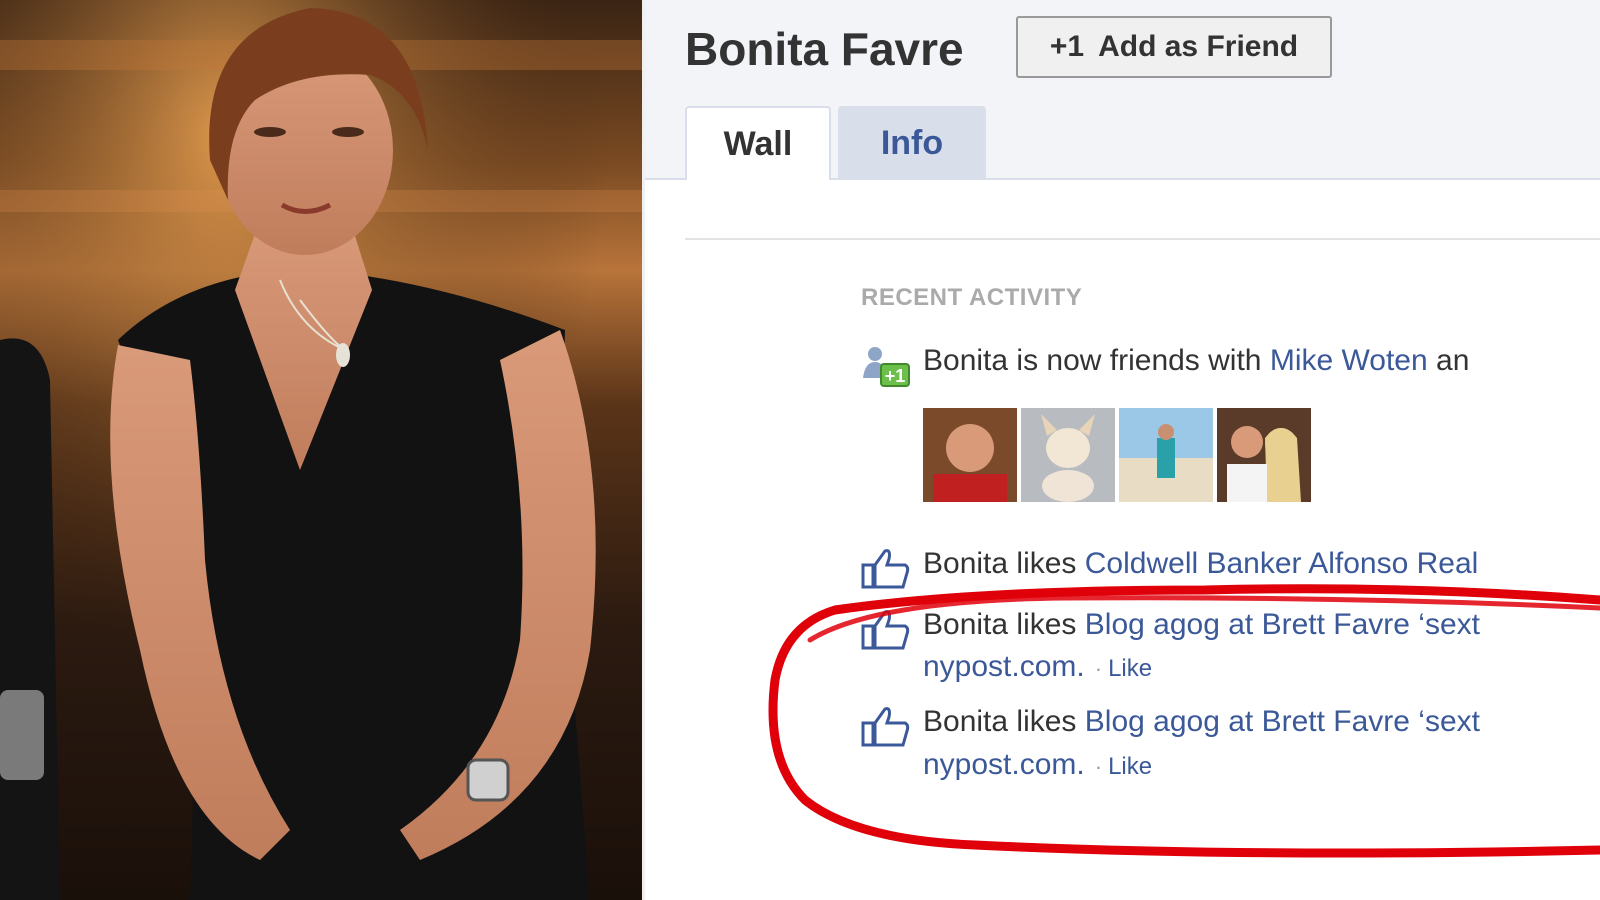  What do you see at coordinates (1453, 360) in the screenshot?
I see `friends-text-suffix: an` at bounding box center [1453, 360].